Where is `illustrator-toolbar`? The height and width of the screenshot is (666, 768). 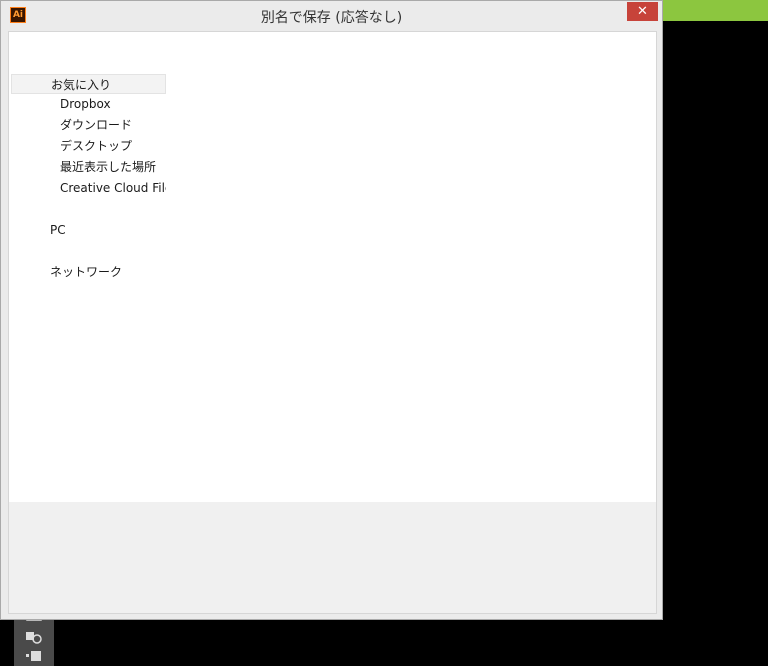
illustrator-toolbar is located at coordinates (34, 640).